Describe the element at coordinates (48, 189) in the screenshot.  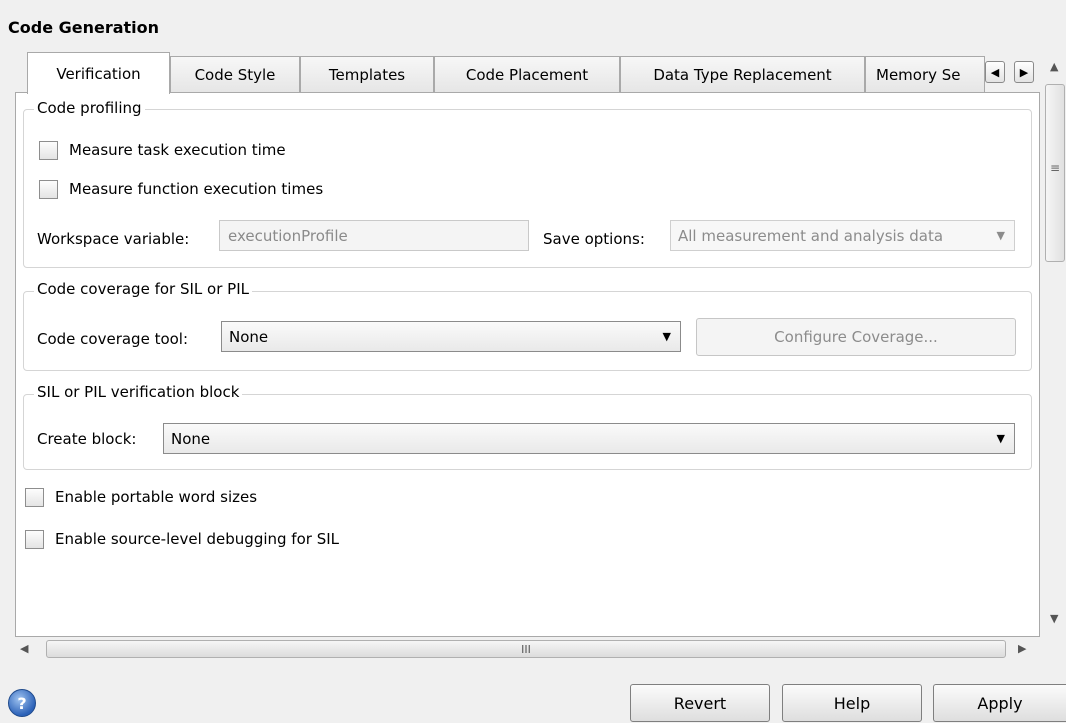
I see `measure-function-checkbox` at that location.